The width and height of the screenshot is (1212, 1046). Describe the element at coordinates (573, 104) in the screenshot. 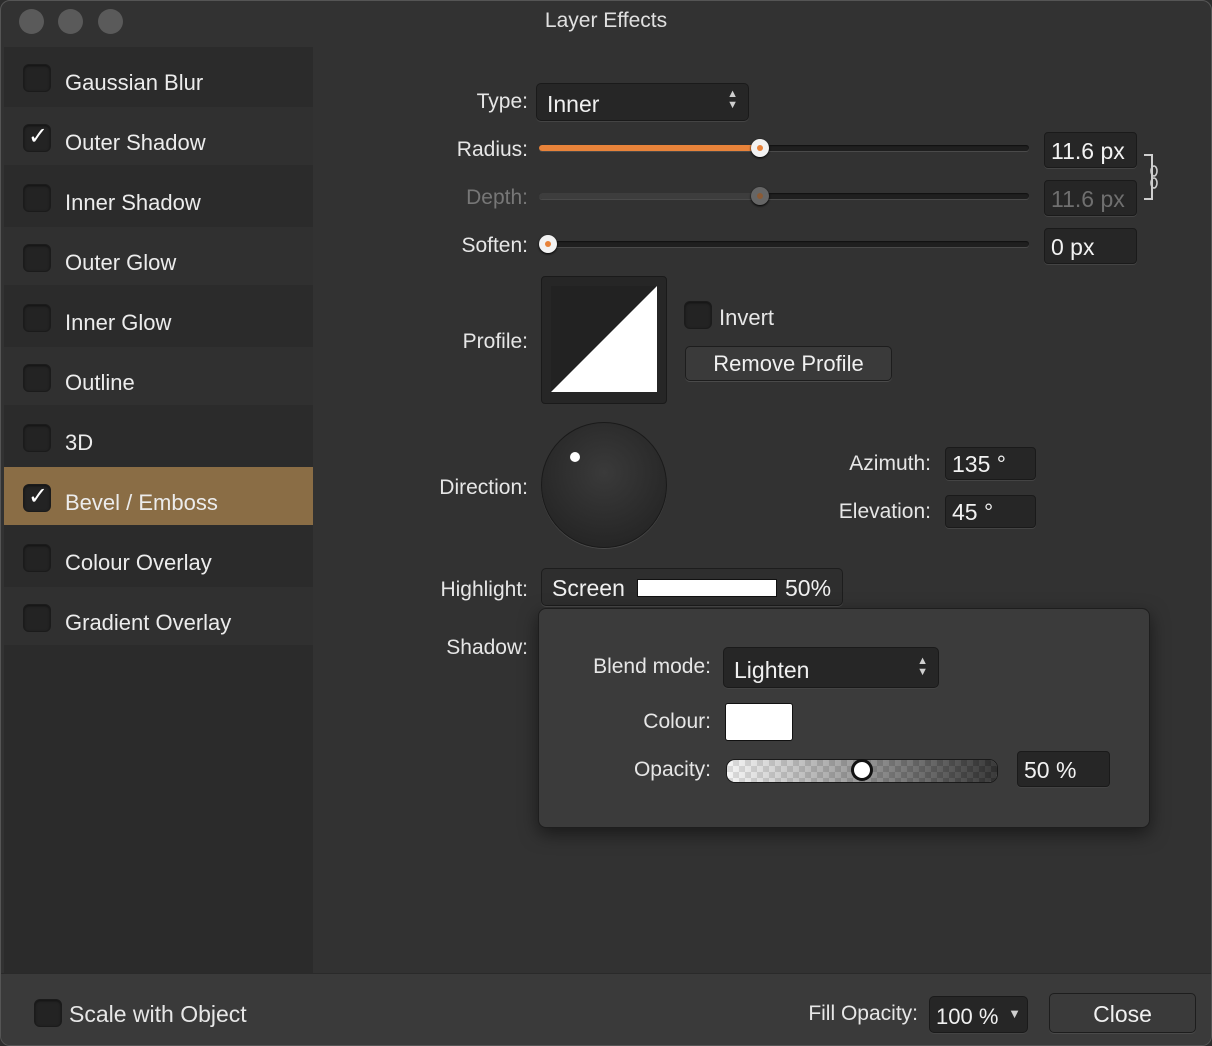

I see `type-value: Inner` at that location.